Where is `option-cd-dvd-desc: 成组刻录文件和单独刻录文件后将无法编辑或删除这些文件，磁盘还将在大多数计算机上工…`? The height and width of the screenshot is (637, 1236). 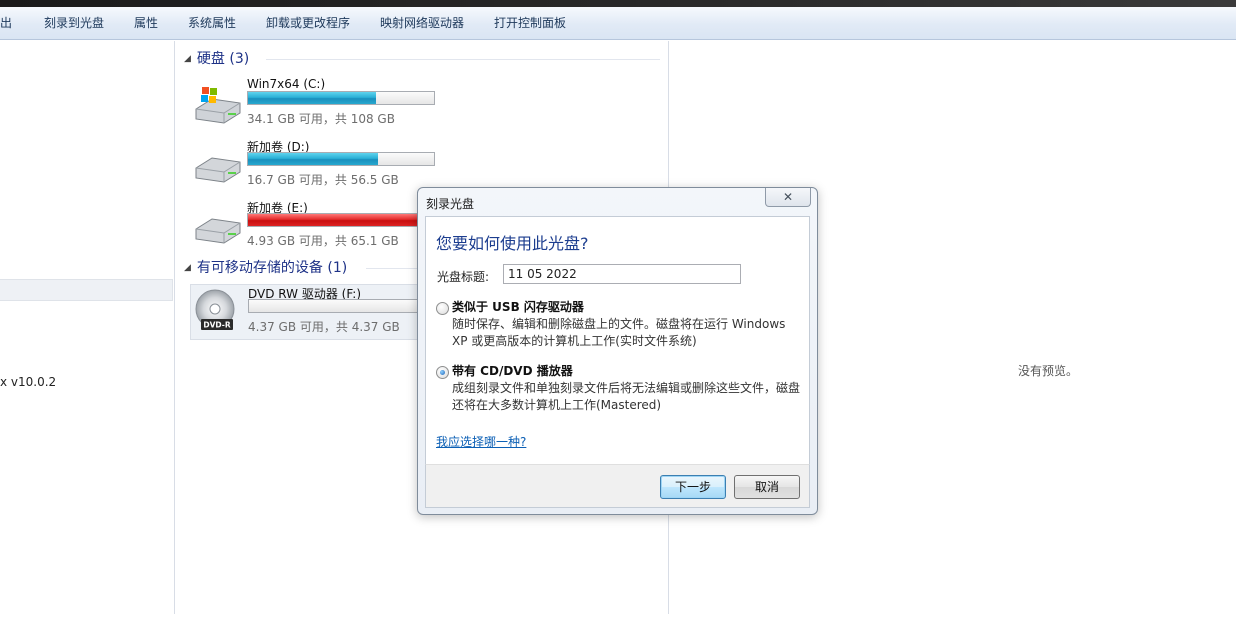 option-cd-dvd-desc: 成组刻录文件和单独刻录文件后将无法编辑或删除这些文件，磁盘还将在大多数计算机上工… is located at coordinates (626, 396).